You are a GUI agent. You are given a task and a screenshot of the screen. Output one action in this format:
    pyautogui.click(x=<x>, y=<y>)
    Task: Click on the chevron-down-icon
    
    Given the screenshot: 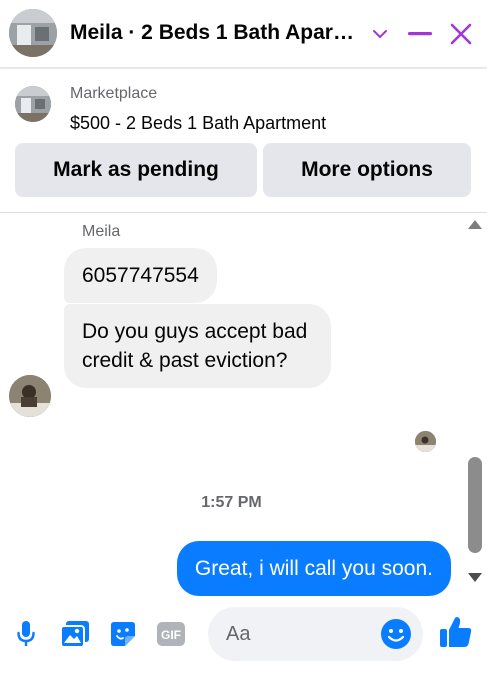 What is the action you would take?
    pyautogui.click(x=380, y=34)
    